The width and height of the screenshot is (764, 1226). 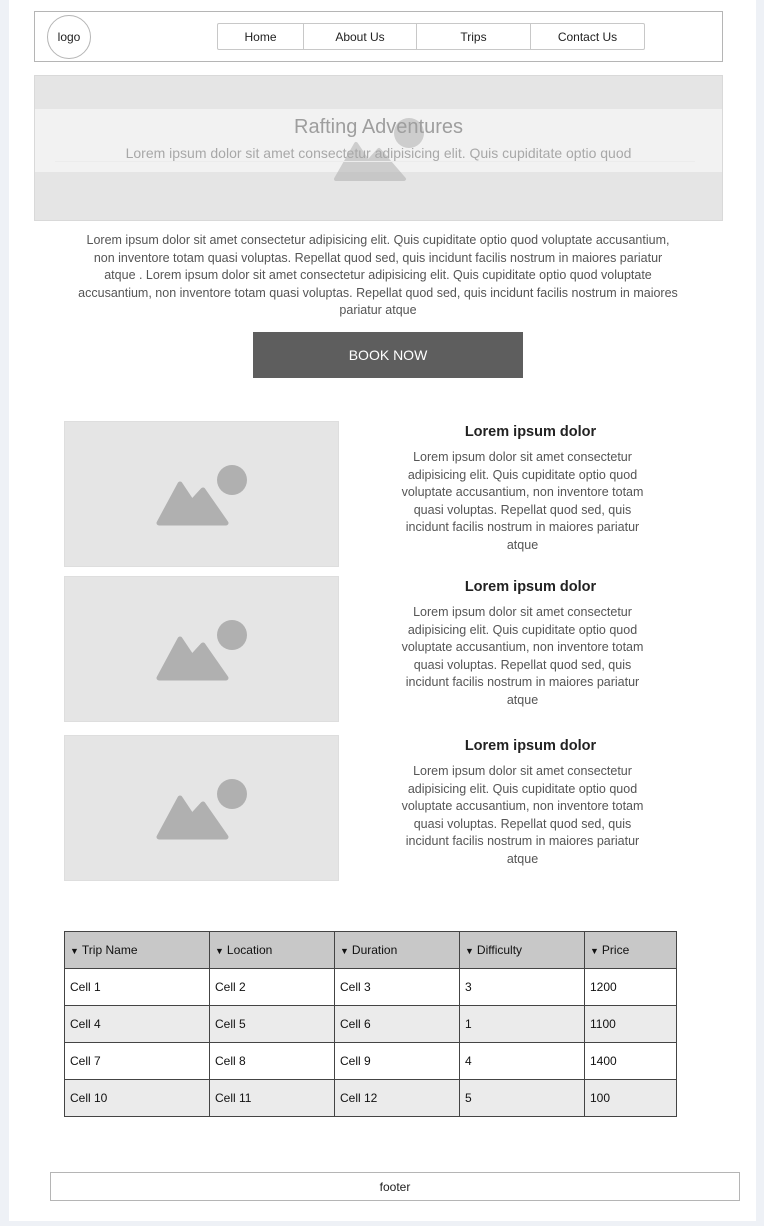 I want to click on table-cell: Cell 9, so click(x=397, y=1061).